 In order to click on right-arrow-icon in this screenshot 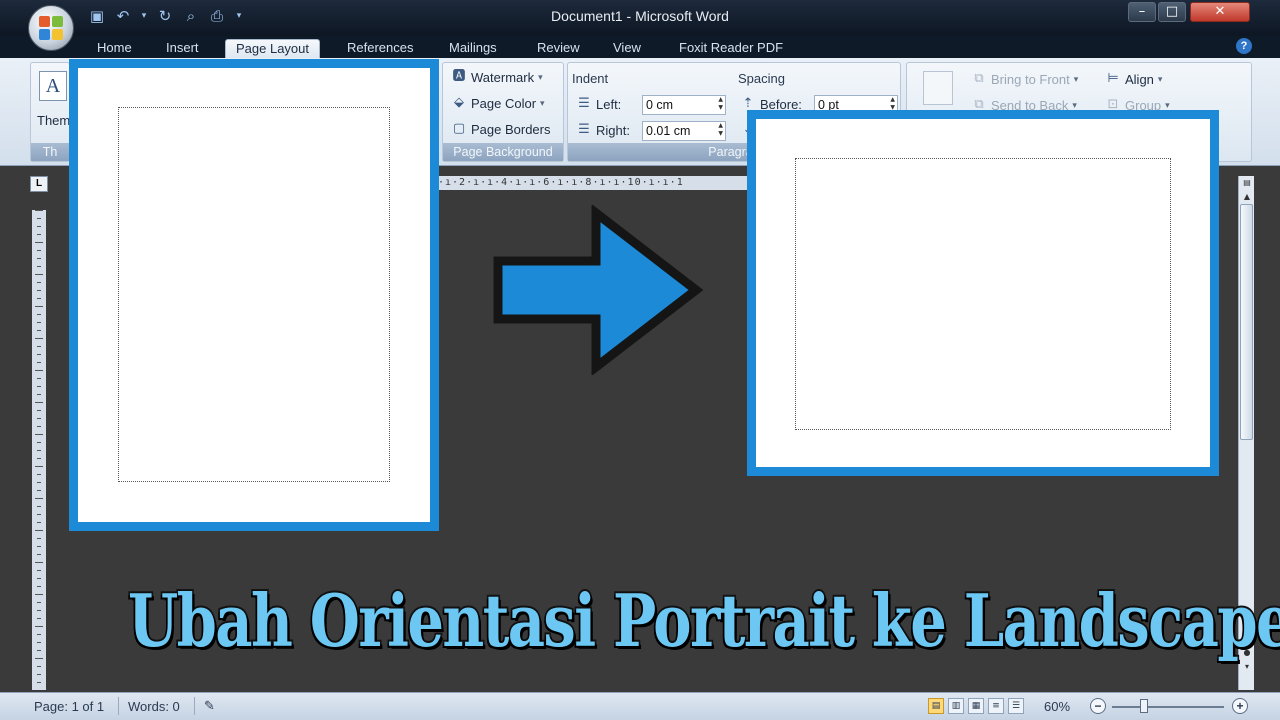, I will do `click(598, 290)`.